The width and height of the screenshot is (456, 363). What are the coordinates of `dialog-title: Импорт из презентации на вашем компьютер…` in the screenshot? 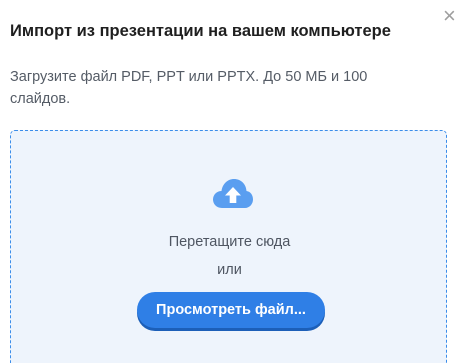 It's located at (200, 31).